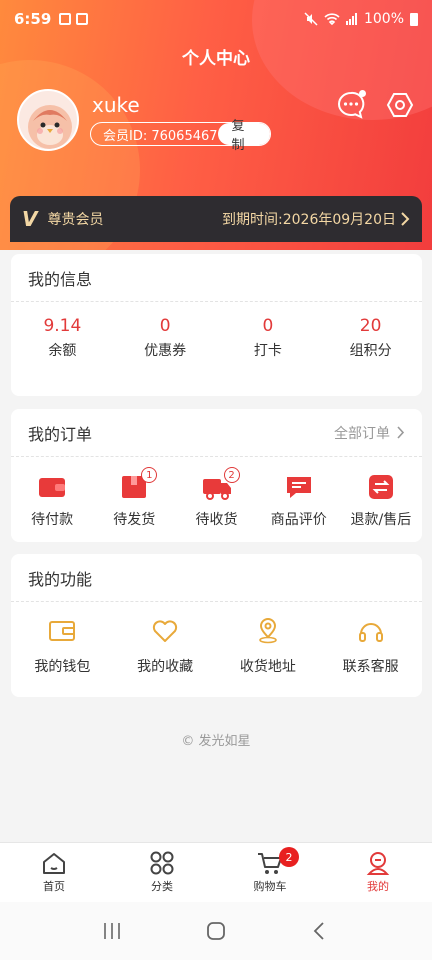  I want to click on member-id-pill: 会员ID: 76065467 复制, so click(180, 136).